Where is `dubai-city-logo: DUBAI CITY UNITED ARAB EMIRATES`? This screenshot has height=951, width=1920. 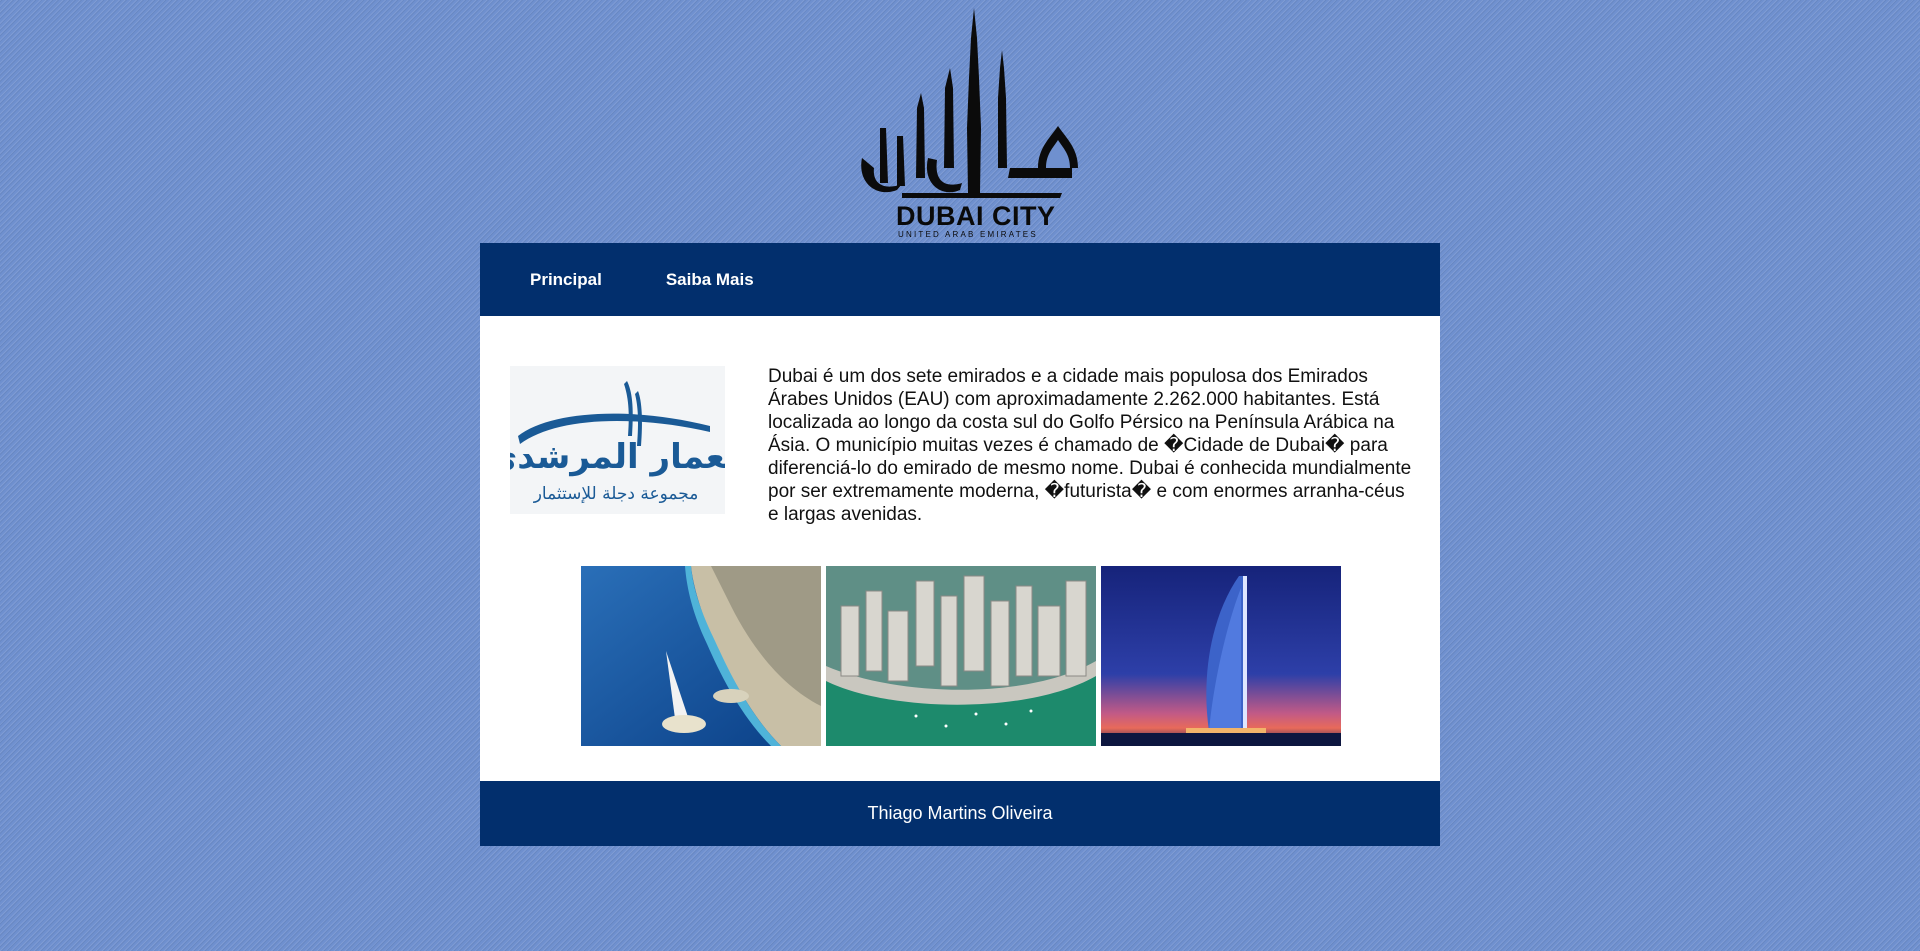 dubai-city-logo: DUBAI CITY UNITED ARAB EMIRATES is located at coordinates (960, 124).